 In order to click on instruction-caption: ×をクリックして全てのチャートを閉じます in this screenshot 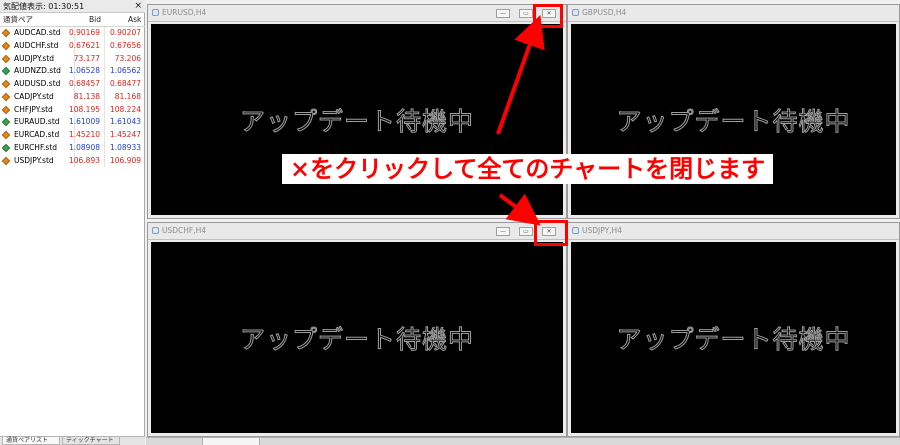, I will do `click(528, 169)`.